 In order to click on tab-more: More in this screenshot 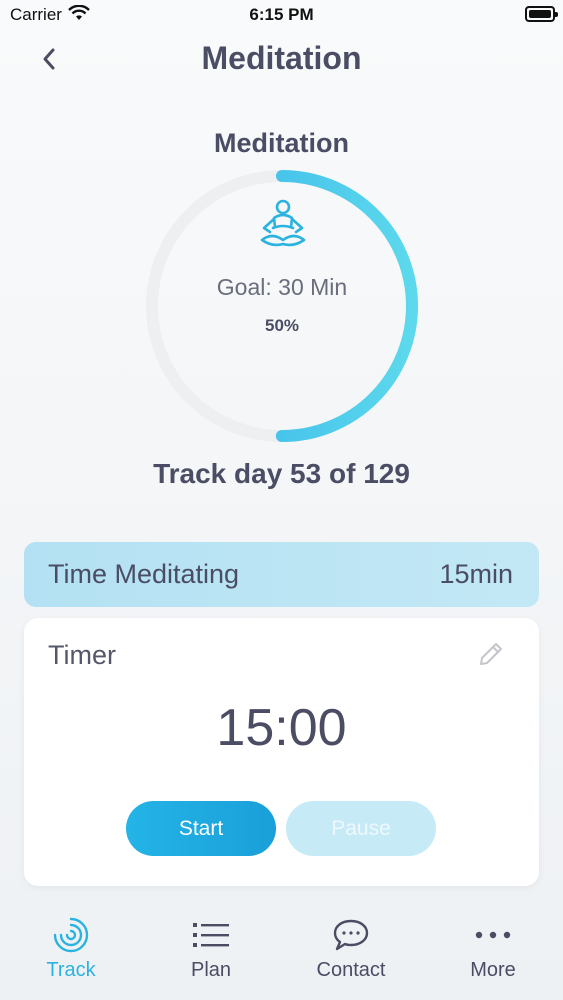, I will do `click(493, 956)`.